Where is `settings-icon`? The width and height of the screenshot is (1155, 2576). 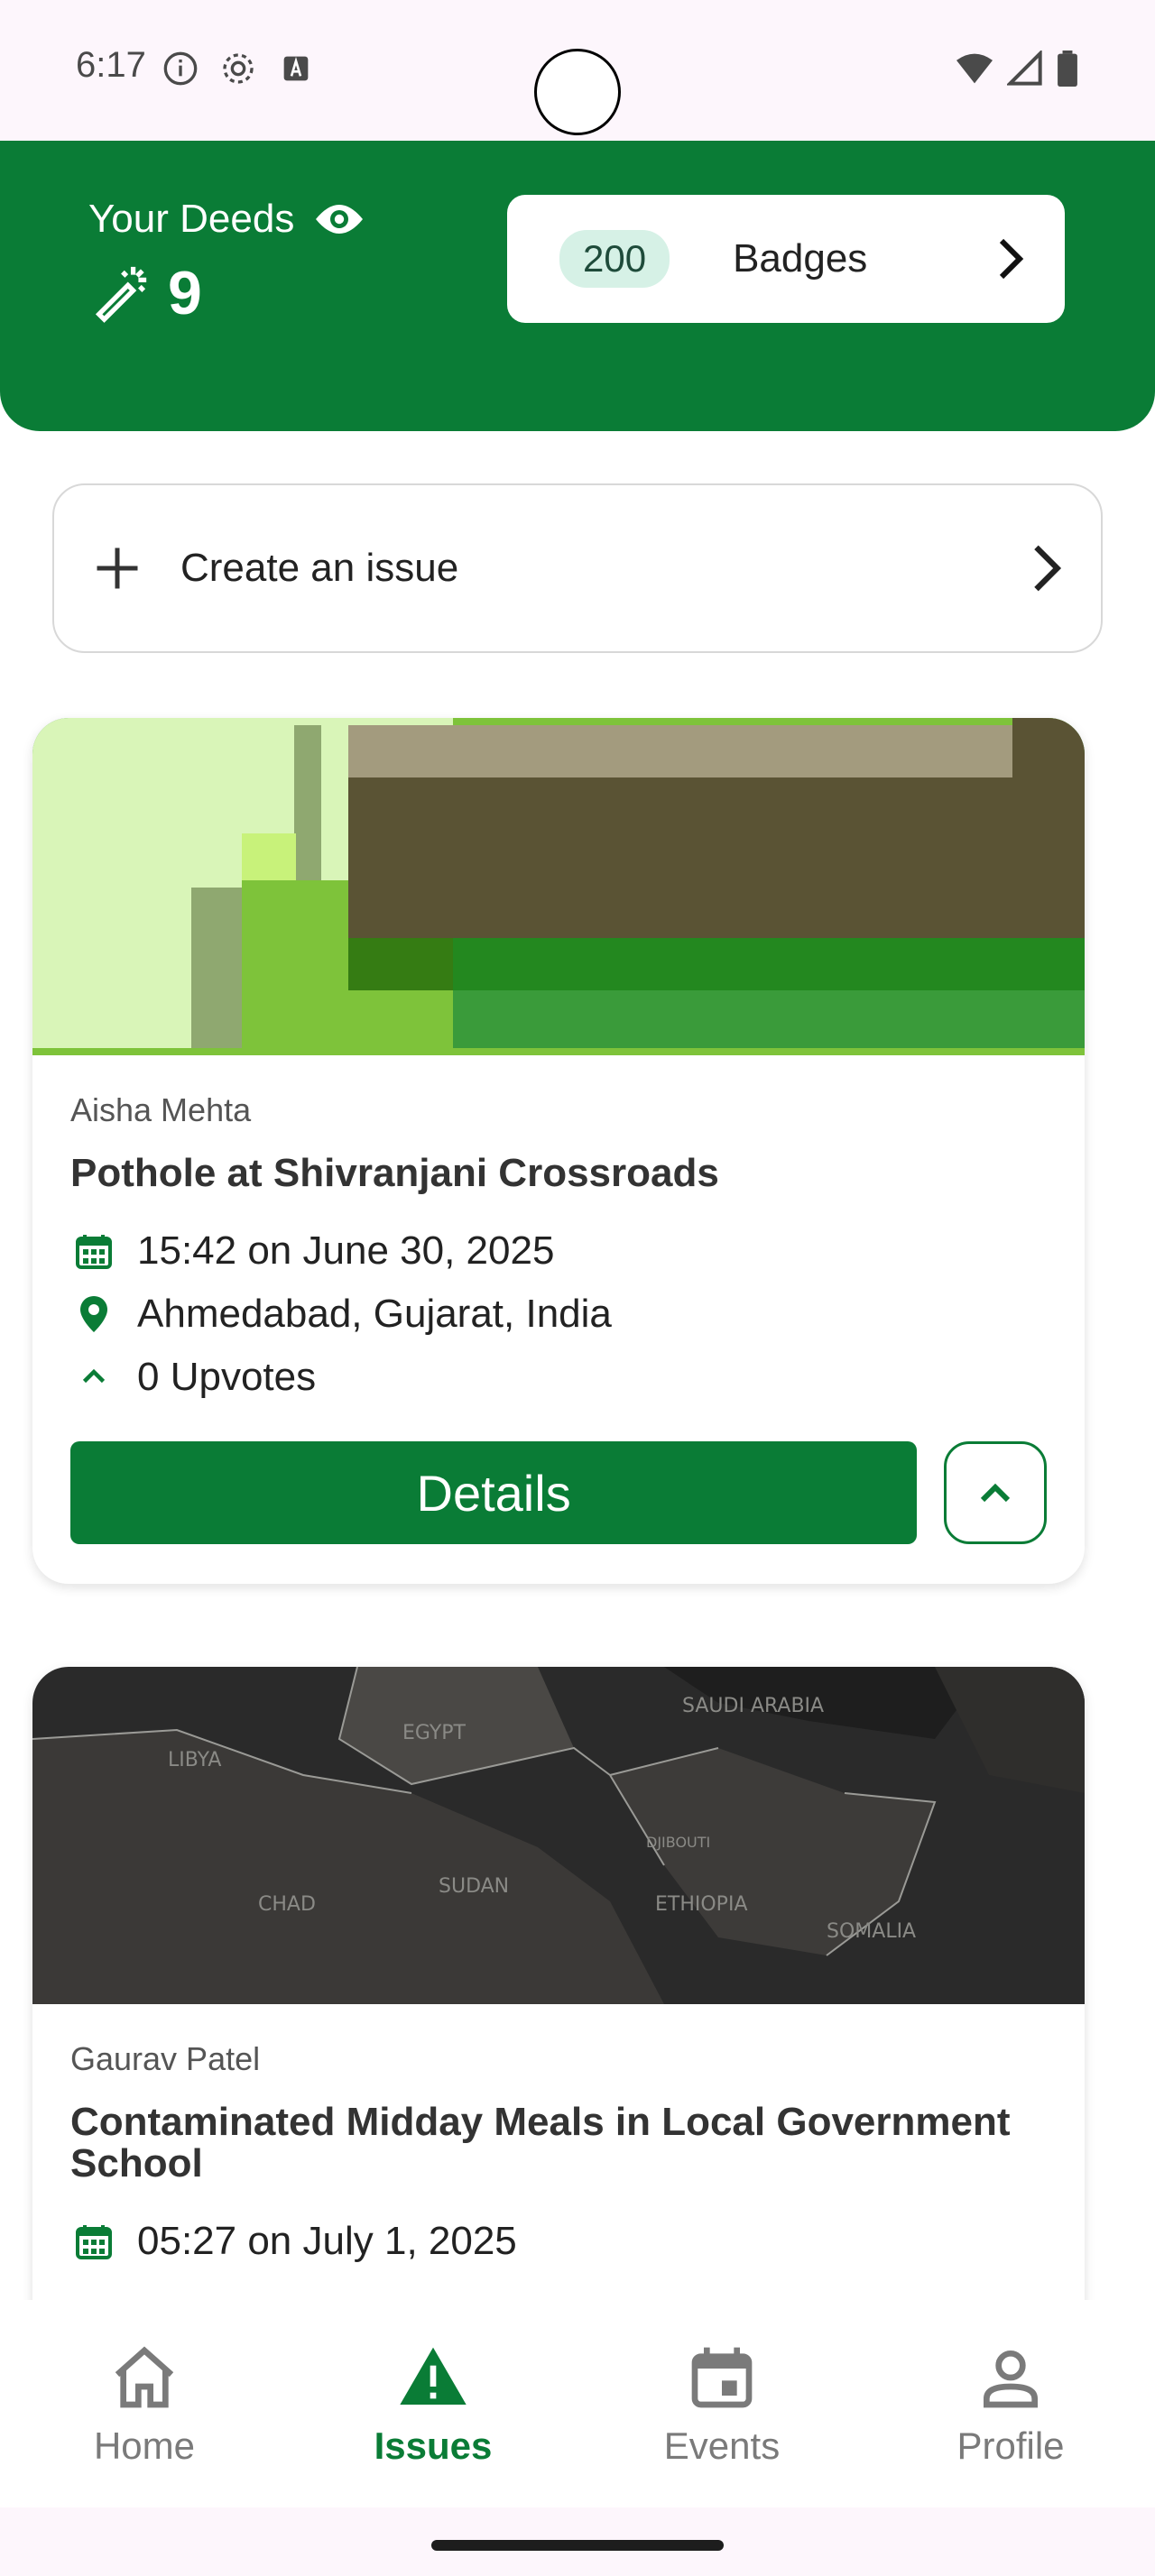 settings-icon is located at coordinates (239, 68).